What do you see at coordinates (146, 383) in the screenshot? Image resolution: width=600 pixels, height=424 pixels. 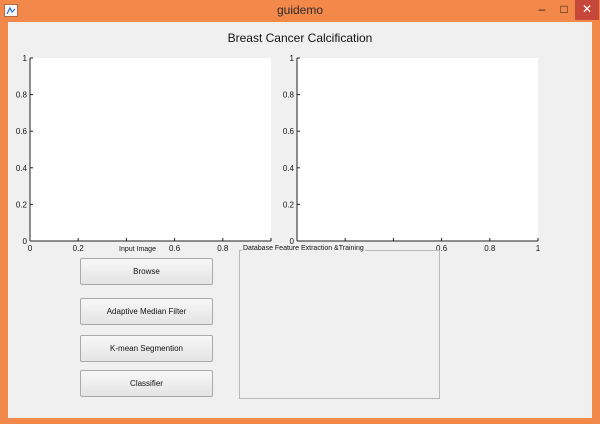 I see `classifier-button: Classifier` at bounding box center [146, 383].